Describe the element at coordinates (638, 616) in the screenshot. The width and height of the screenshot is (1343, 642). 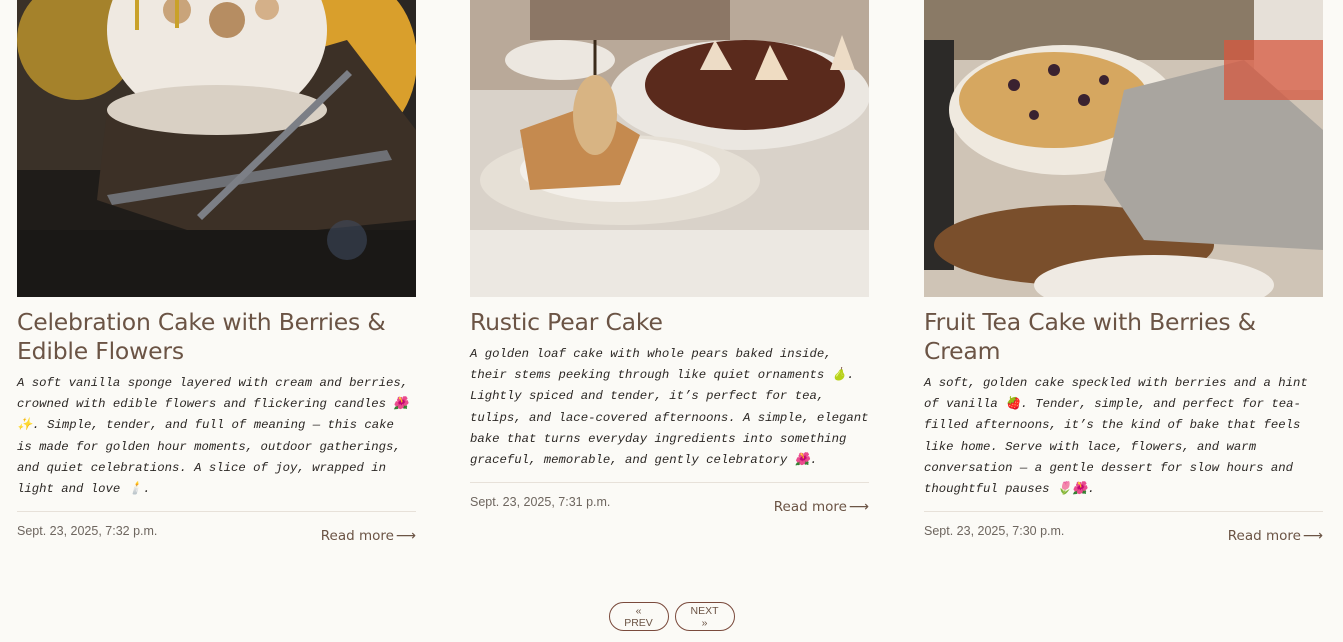
I see `prev-page-button: « PREV` at that location.